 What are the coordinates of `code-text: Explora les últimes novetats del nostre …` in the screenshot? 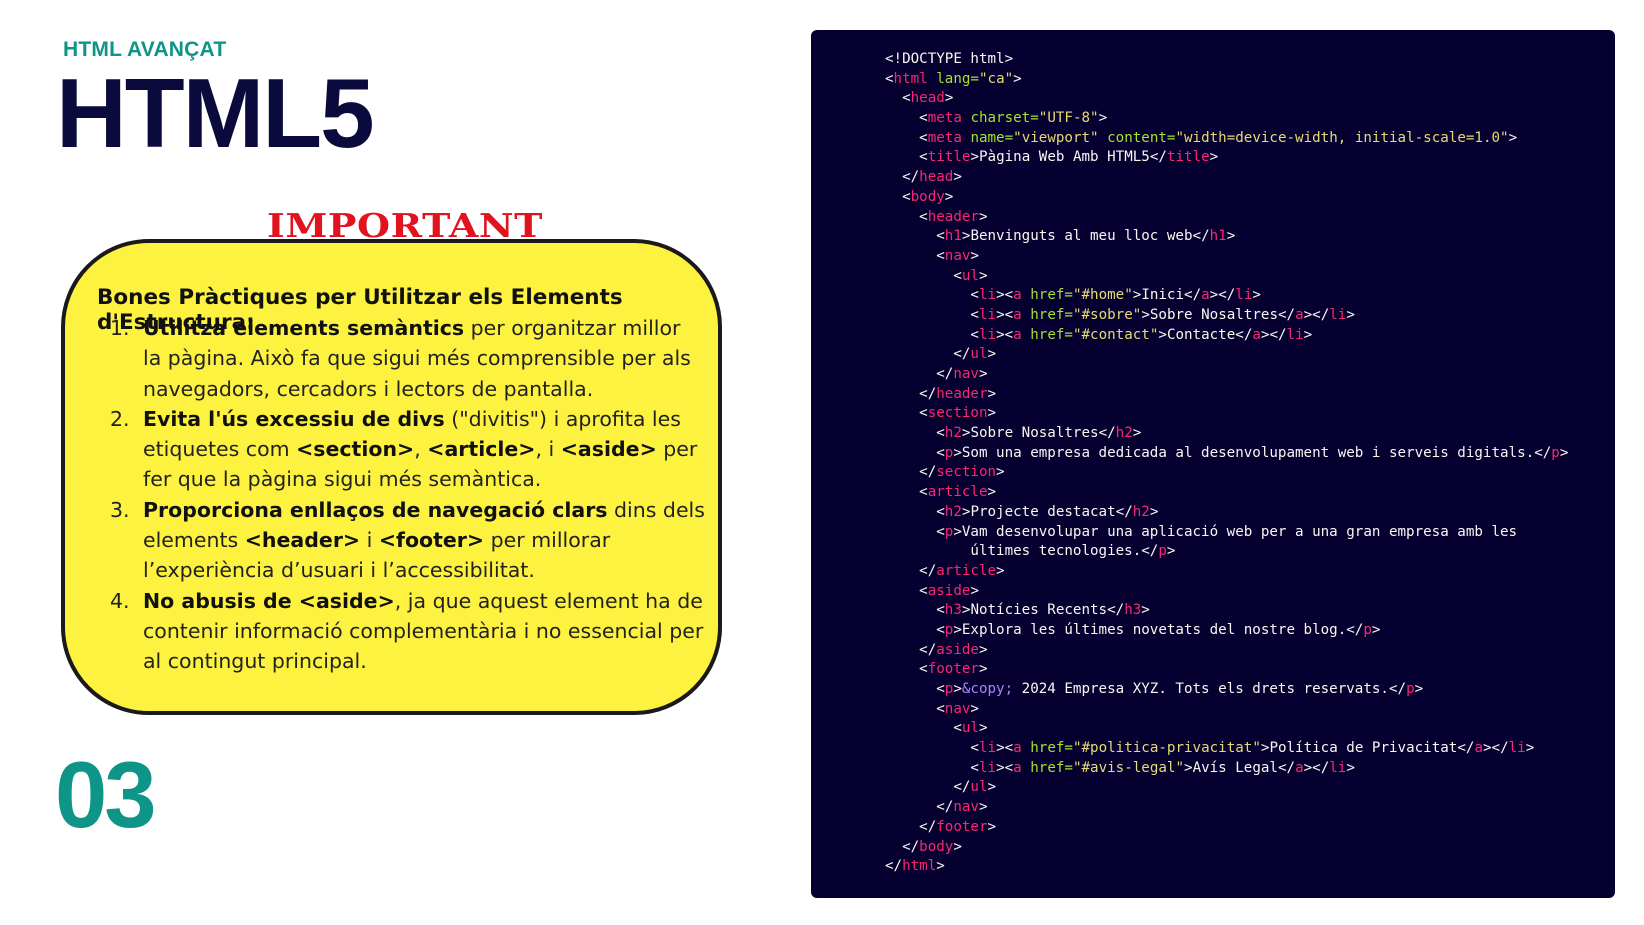 It's located at (1154, 629).